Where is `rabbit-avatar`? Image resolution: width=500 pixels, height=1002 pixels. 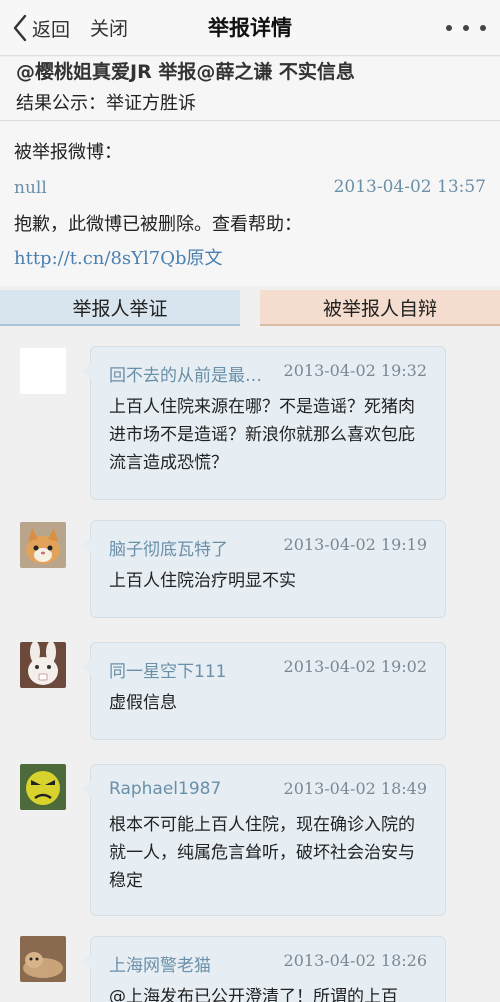 rabbit-avatar is located at coordinates (43, 665).